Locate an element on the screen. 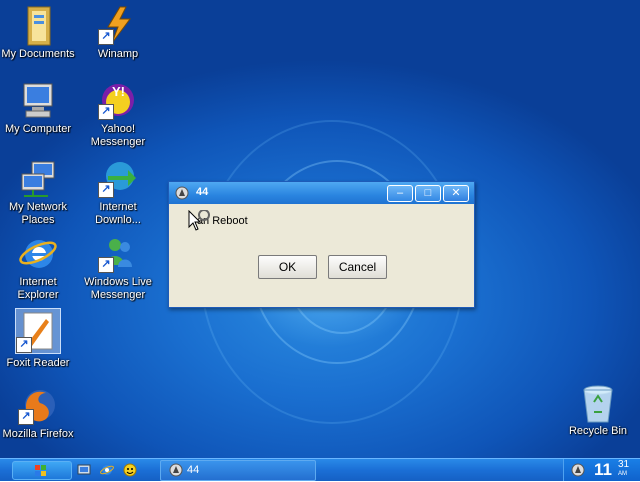 This screenshot has height=482, width=640. desktop-icon-label: My Network Places is located at coordinates (38, 213).